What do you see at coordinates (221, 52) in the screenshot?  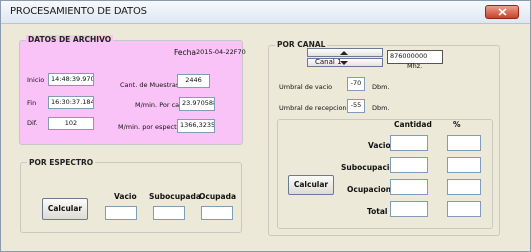 I see `fecha-value: 2015-04-22F70` at bounding box center [221, 52].